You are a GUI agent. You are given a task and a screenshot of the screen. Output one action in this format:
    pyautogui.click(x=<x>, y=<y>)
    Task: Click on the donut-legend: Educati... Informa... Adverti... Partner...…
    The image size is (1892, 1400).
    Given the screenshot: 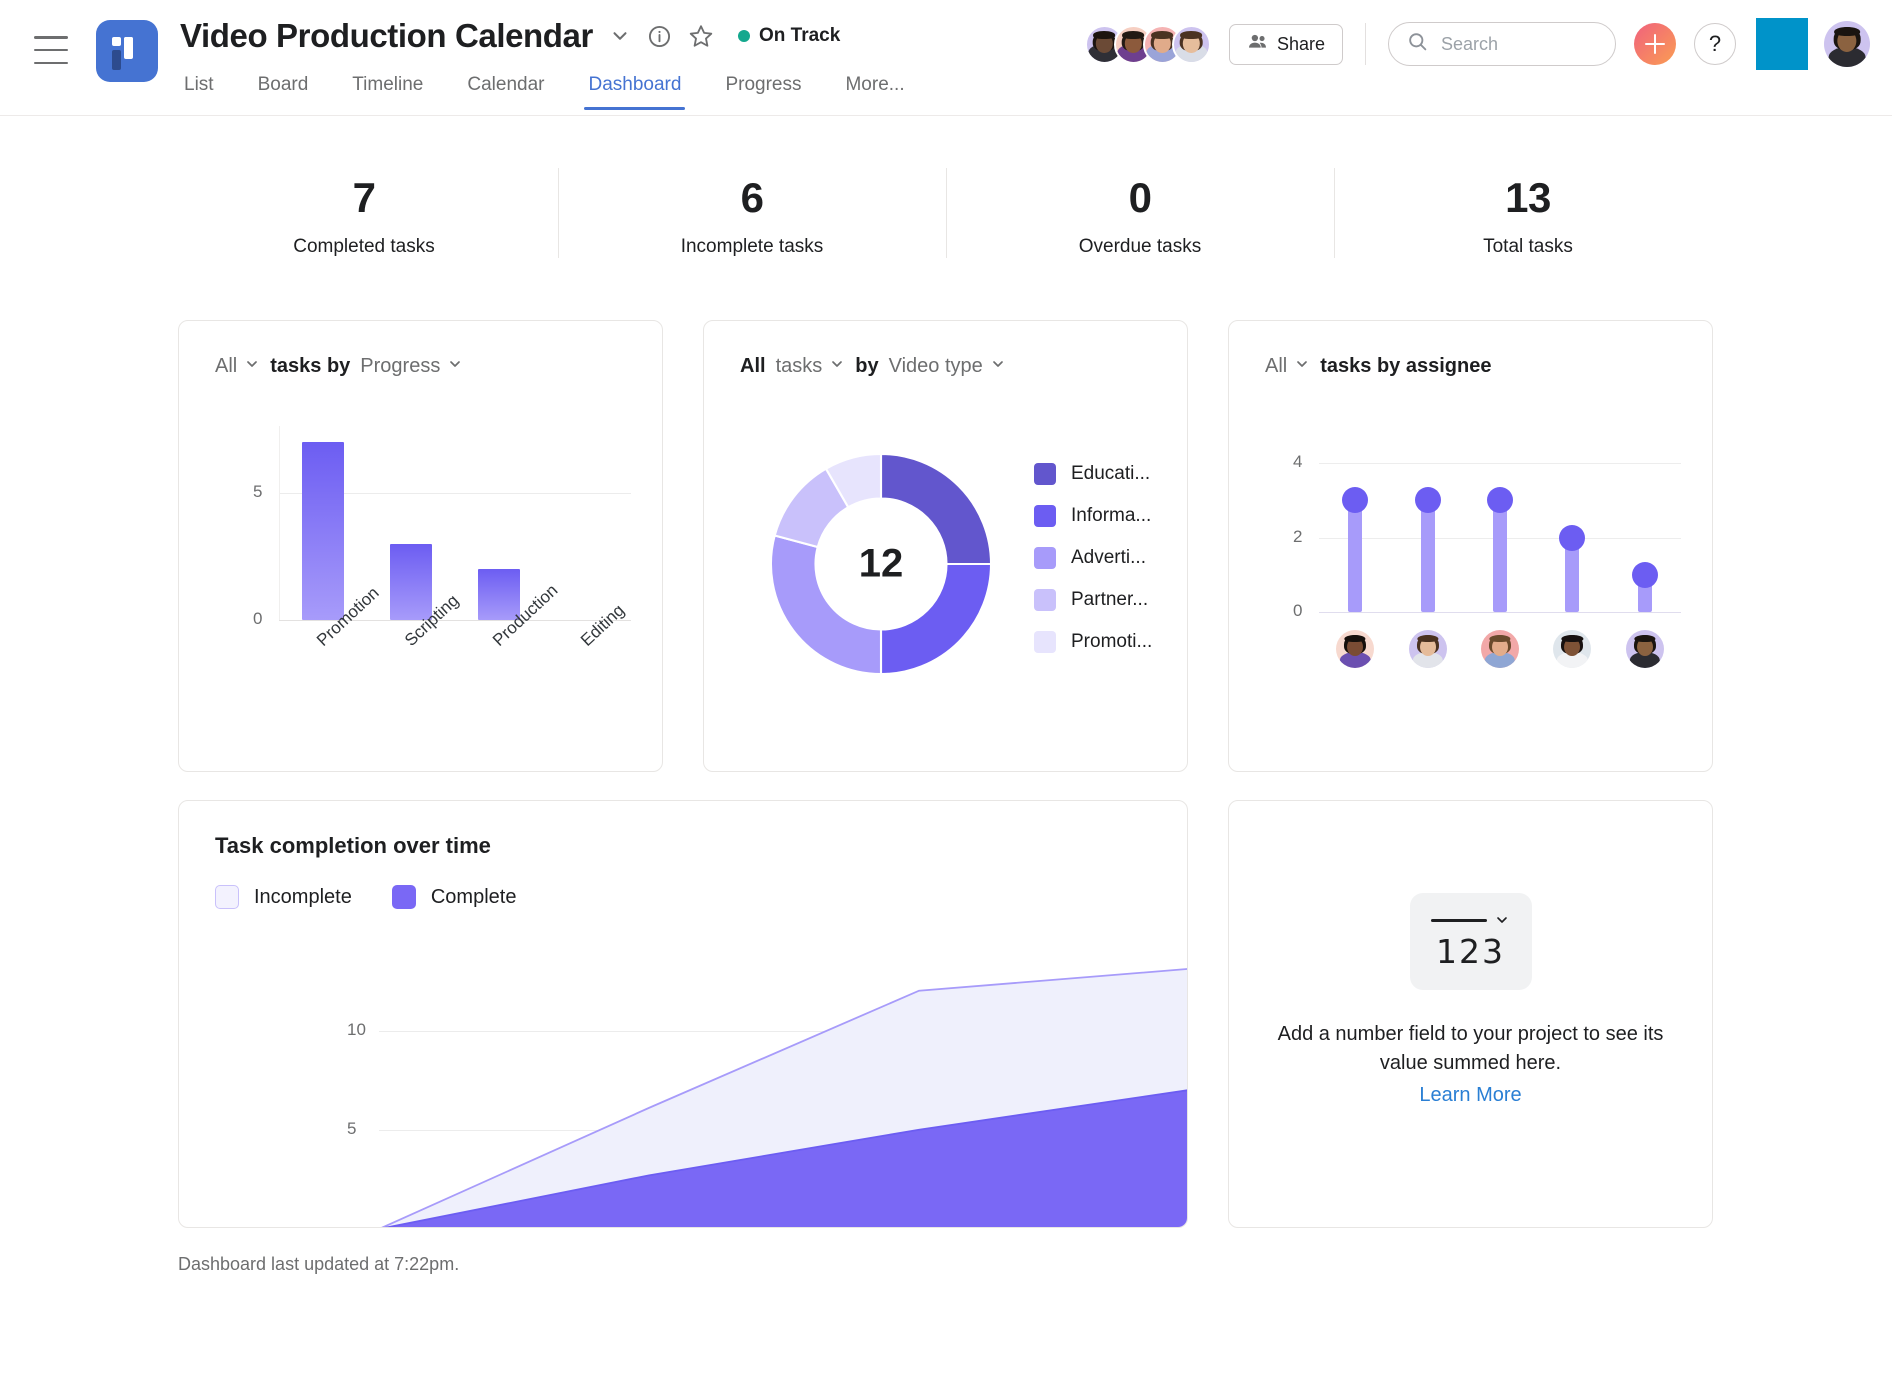 What is the action you would take?
    pyautogui.click(x=1093, y=558)
    